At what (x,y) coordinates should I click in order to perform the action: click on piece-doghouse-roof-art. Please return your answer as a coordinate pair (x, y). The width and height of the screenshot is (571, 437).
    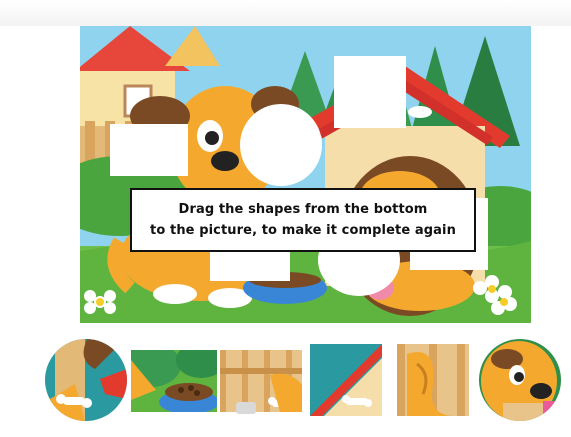
    Looking at the image, I should click on (346, 380).